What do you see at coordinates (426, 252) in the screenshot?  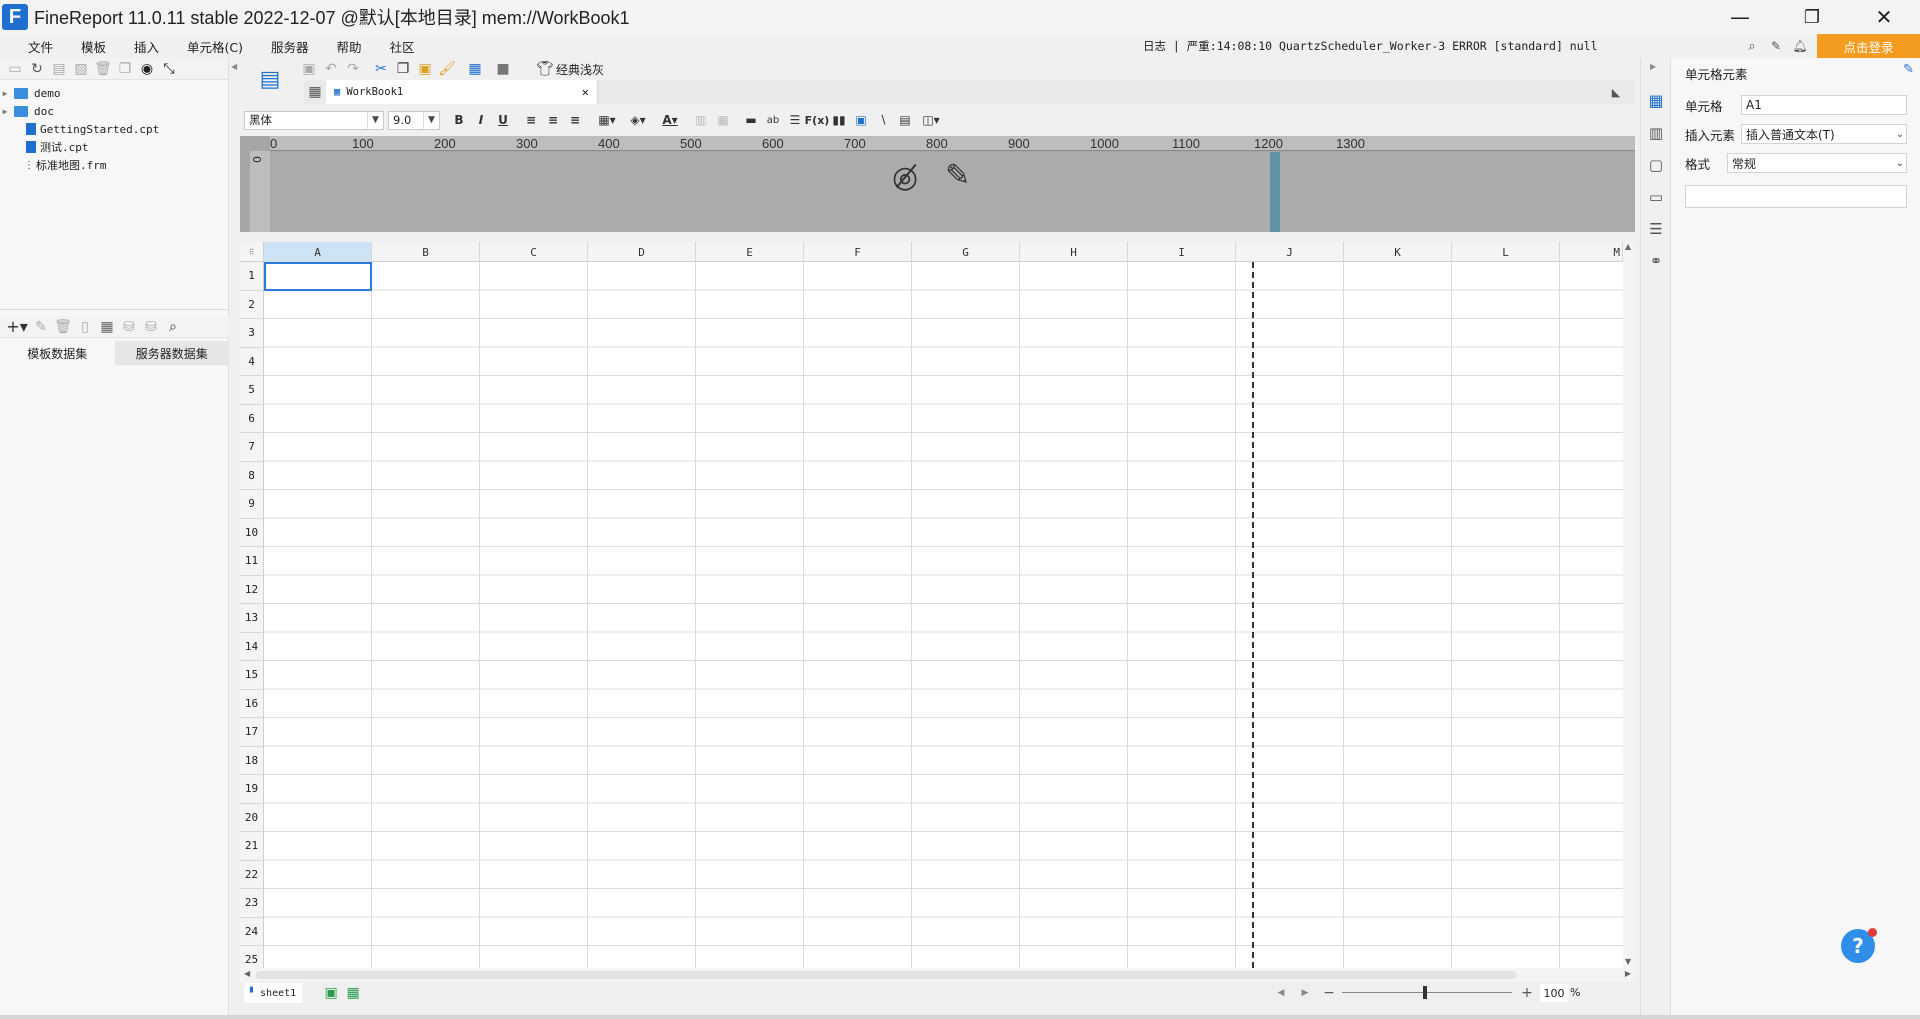 I see `column-header: B` at bounding box center [426, 252].